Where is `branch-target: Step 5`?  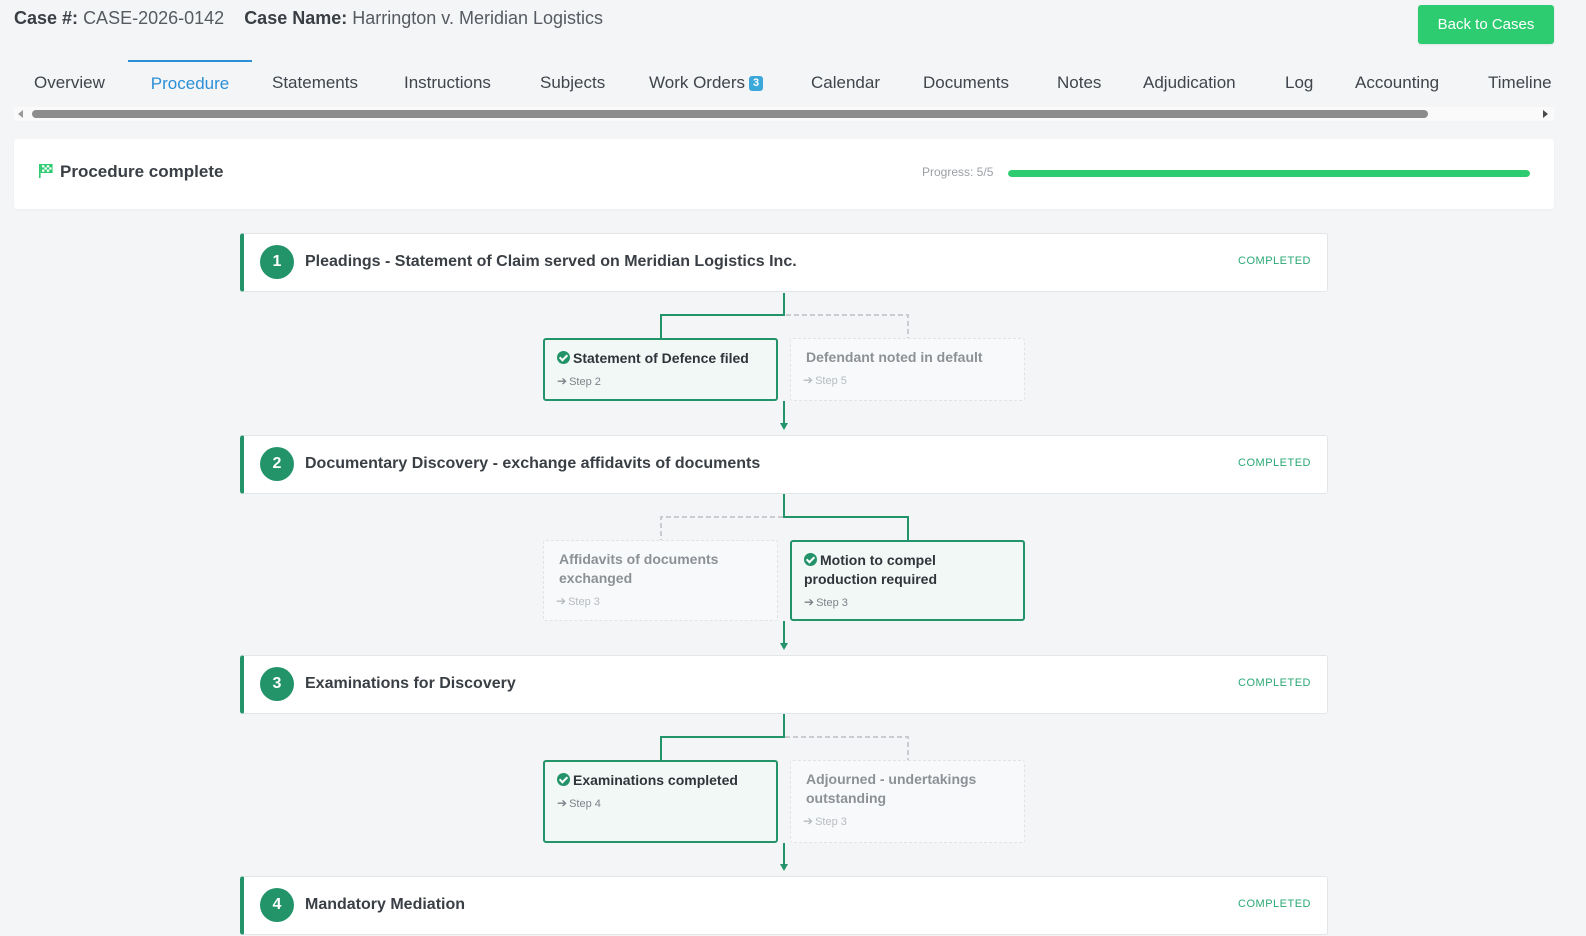 branch-target: Step 5 is located at coordinates (831, 381).